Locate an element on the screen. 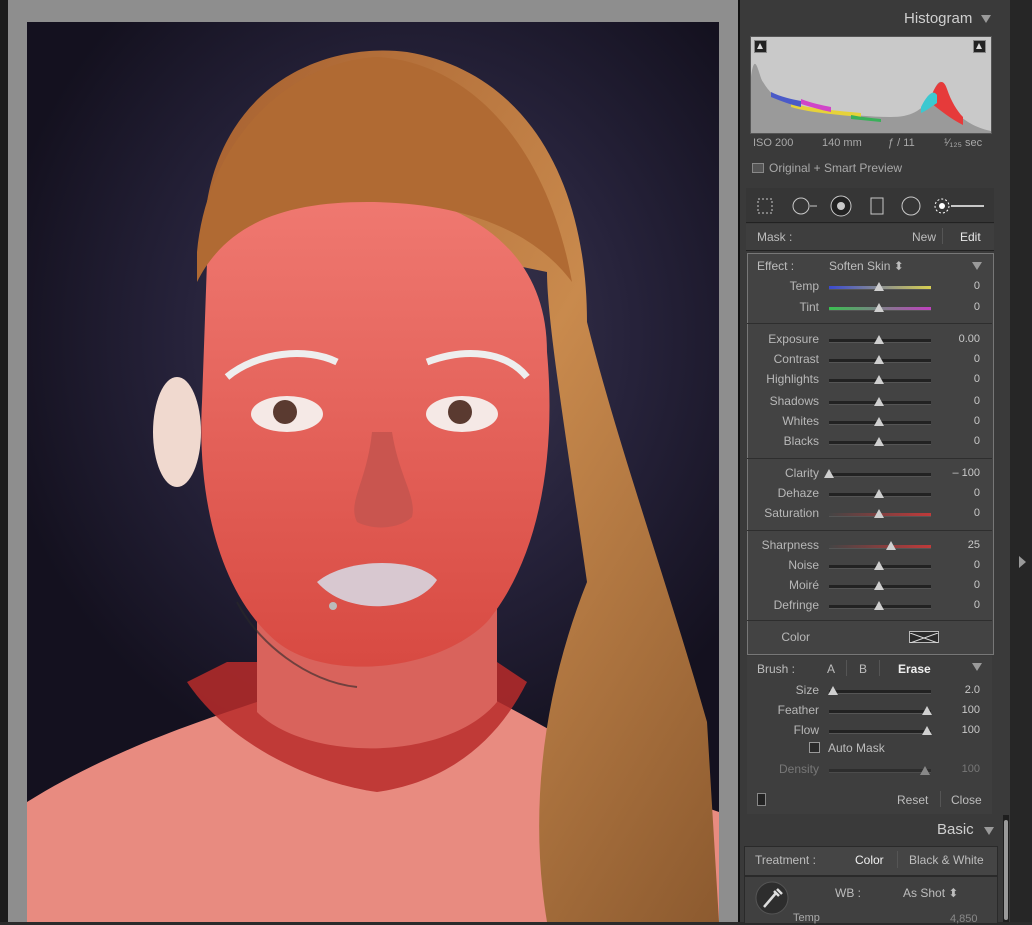 This screenshot has height=925, width=1032. effect-collapse-icon is located at coordinates (977, 266).